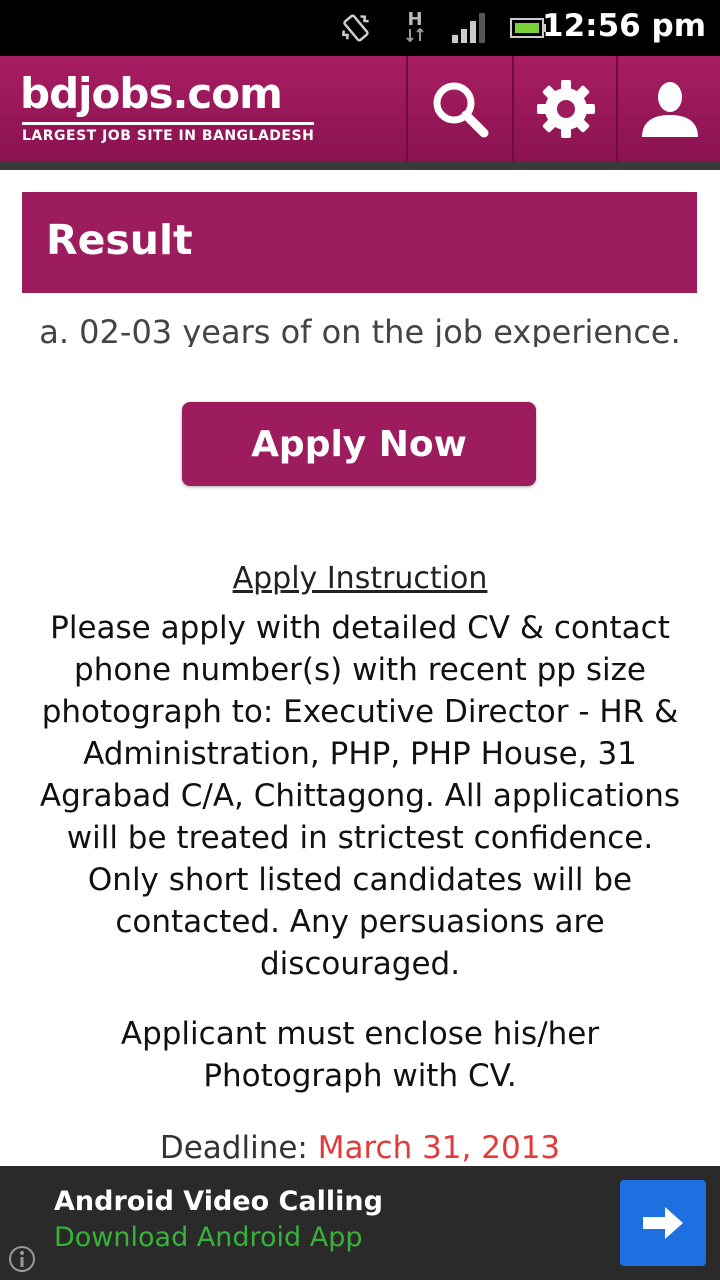 The width and height of the screenshot is (720, 1280). I want to click on experience-requirement: a. 02-03 years of on the job experience., so click(360, 327).